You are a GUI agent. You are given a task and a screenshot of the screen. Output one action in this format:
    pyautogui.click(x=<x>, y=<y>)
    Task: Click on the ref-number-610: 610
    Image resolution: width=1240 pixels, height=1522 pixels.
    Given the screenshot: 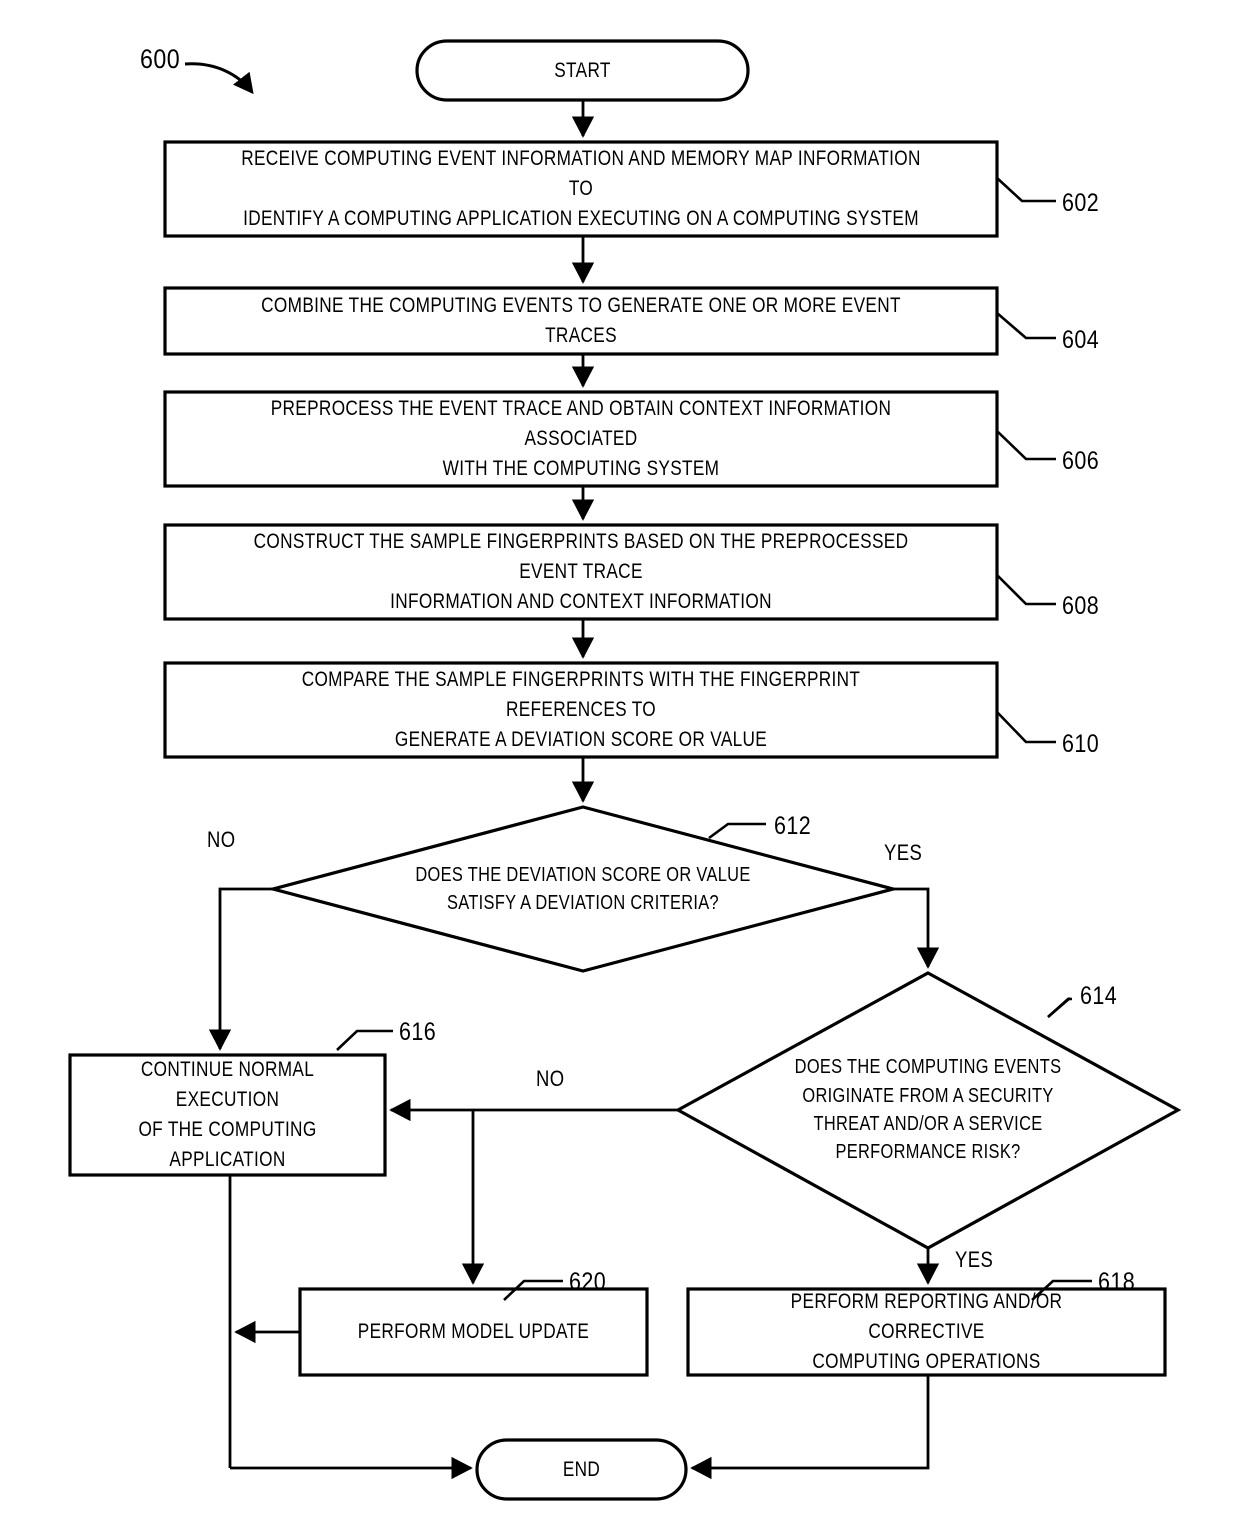 What is the action you would take?
    pyautogui.click(x=1081, y=744)
    